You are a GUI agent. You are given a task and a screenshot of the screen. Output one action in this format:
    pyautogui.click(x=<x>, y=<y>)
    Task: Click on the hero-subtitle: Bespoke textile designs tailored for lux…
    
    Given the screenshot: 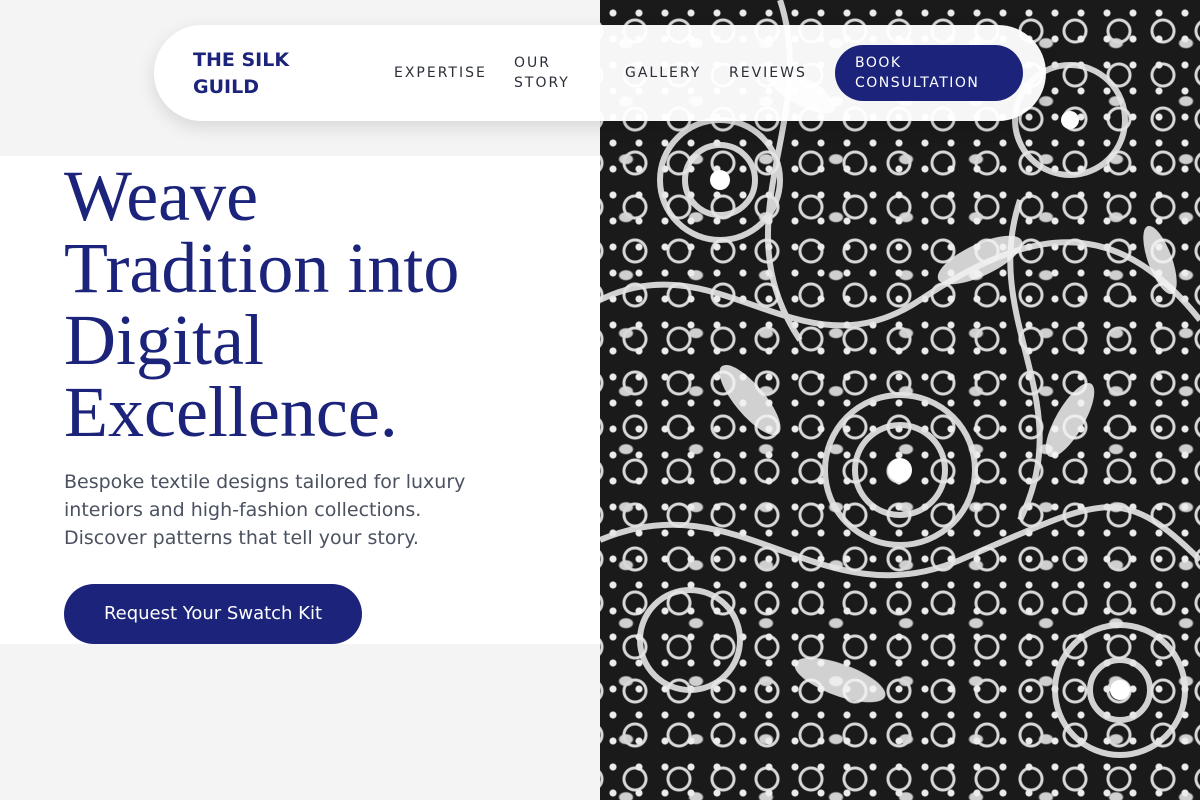 What is the action you would take?
    pyautogui.click(x=265, y=510)
    